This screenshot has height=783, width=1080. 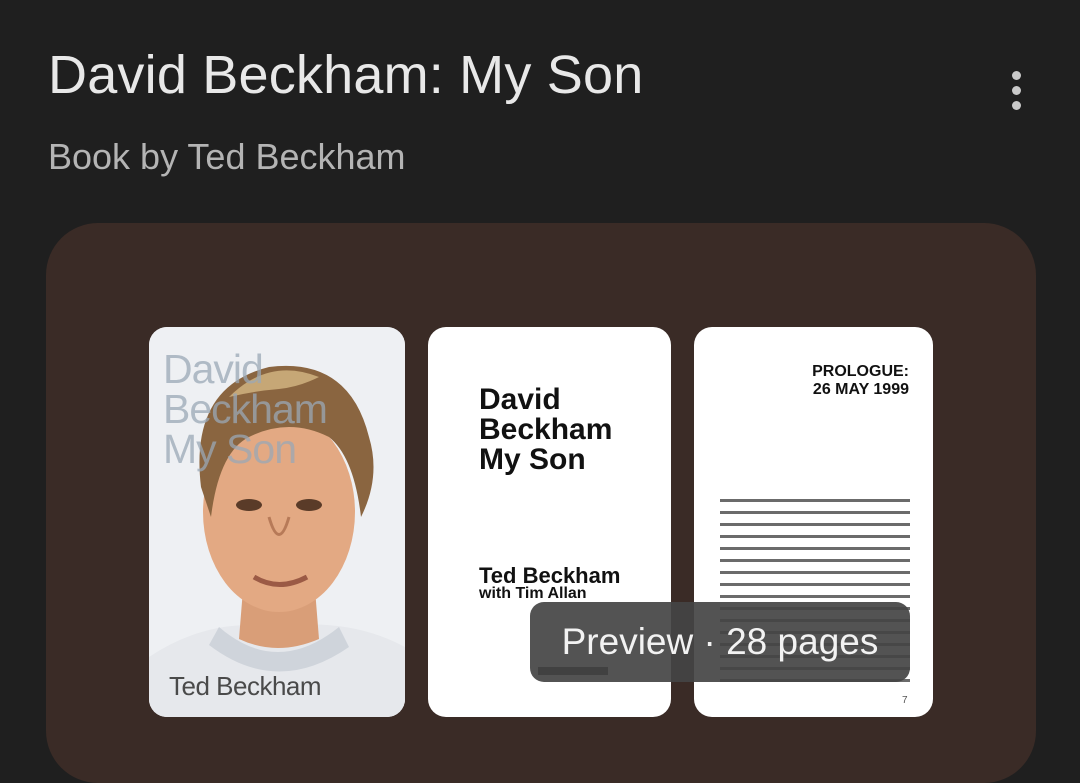 What do you see at coordinates (245, 686) in the screenshot?
I see `cover-author: Ted Beckham` at bounding box center [245, 686].